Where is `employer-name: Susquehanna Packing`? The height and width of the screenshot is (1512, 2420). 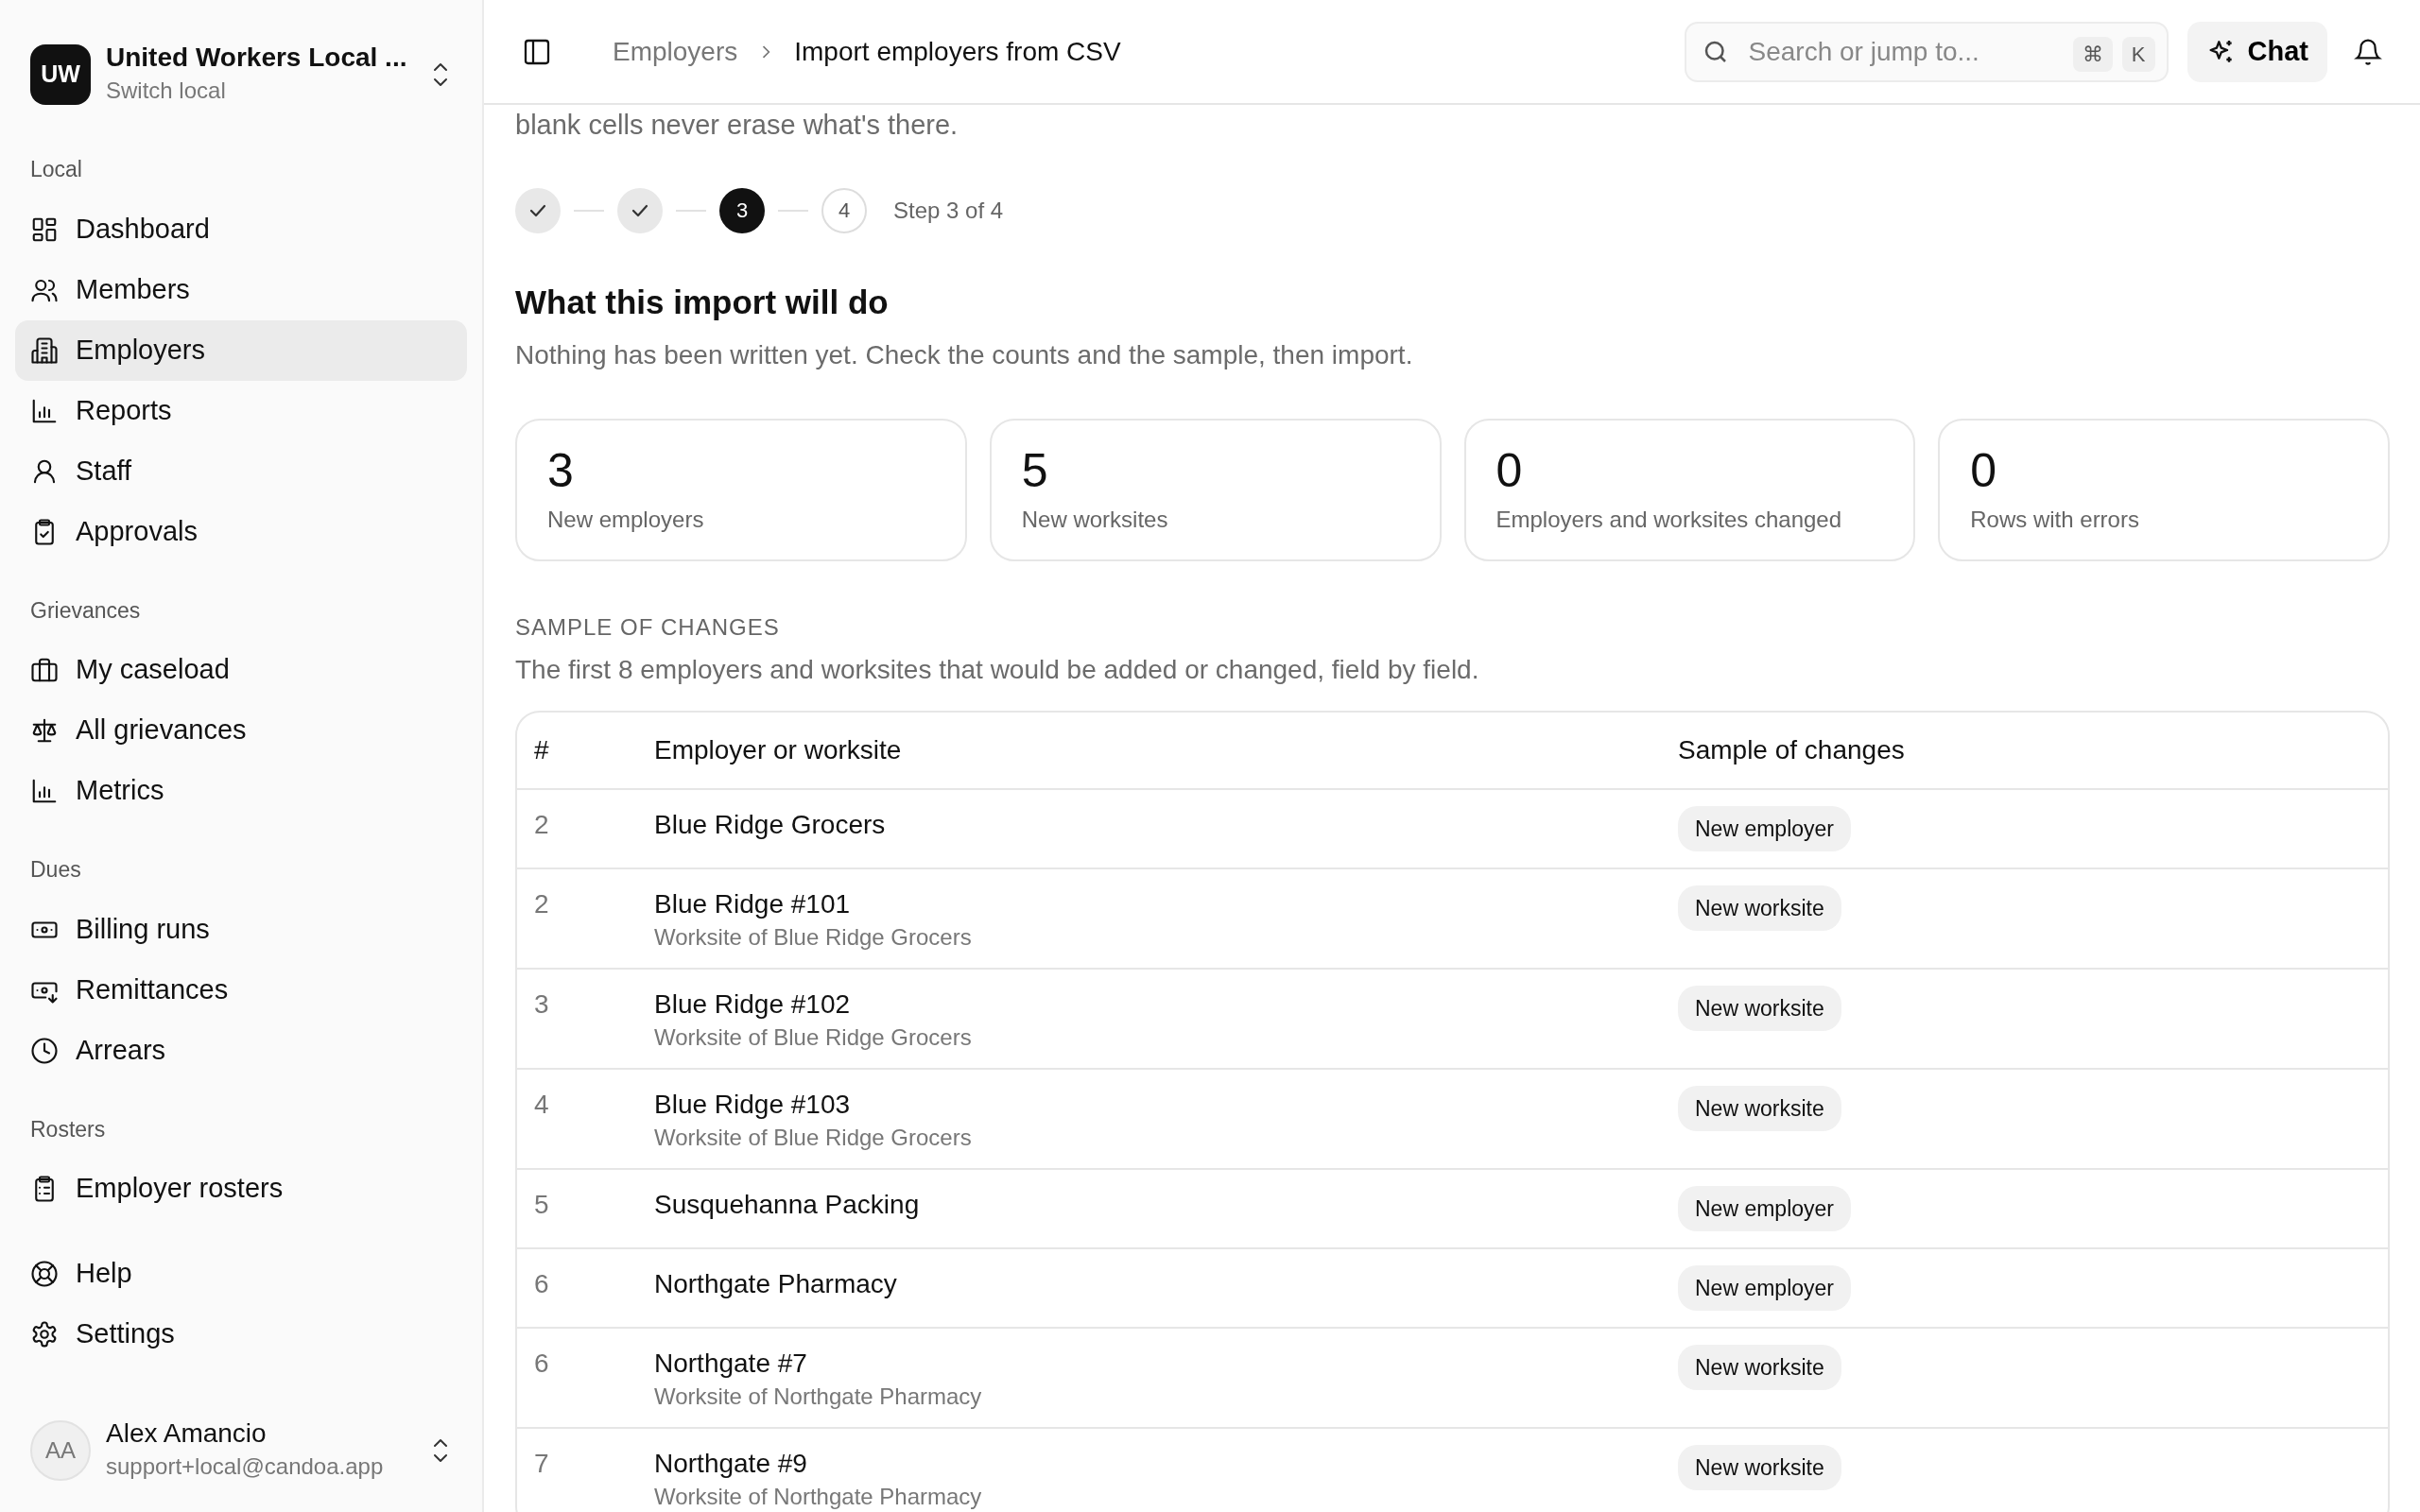
employer-name: Susquehanna Packing is located at coordinates (787, 1204).